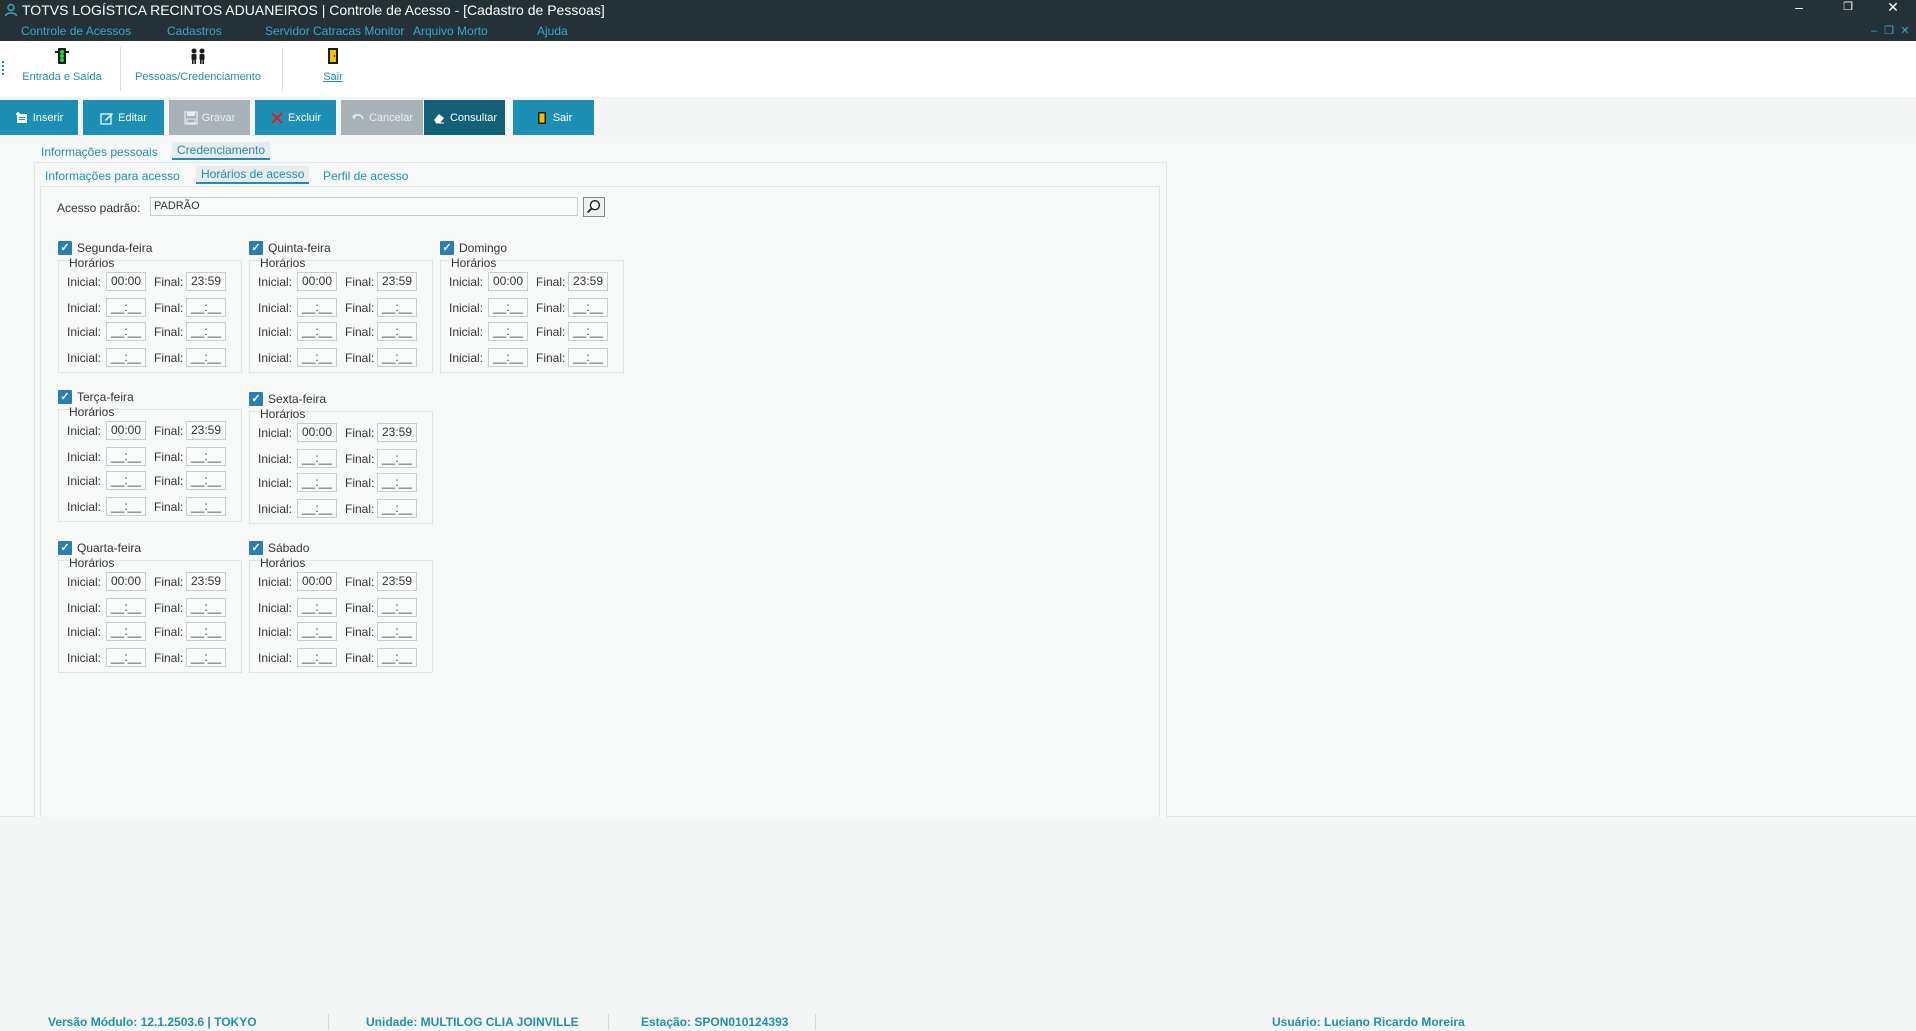 The width and height of the screenshot is (1916, 1031). What do you see at coordinates (65, 248) in the screenshot?
I see `checkbox-segunda: ✓` at bounding box center [65, 248].